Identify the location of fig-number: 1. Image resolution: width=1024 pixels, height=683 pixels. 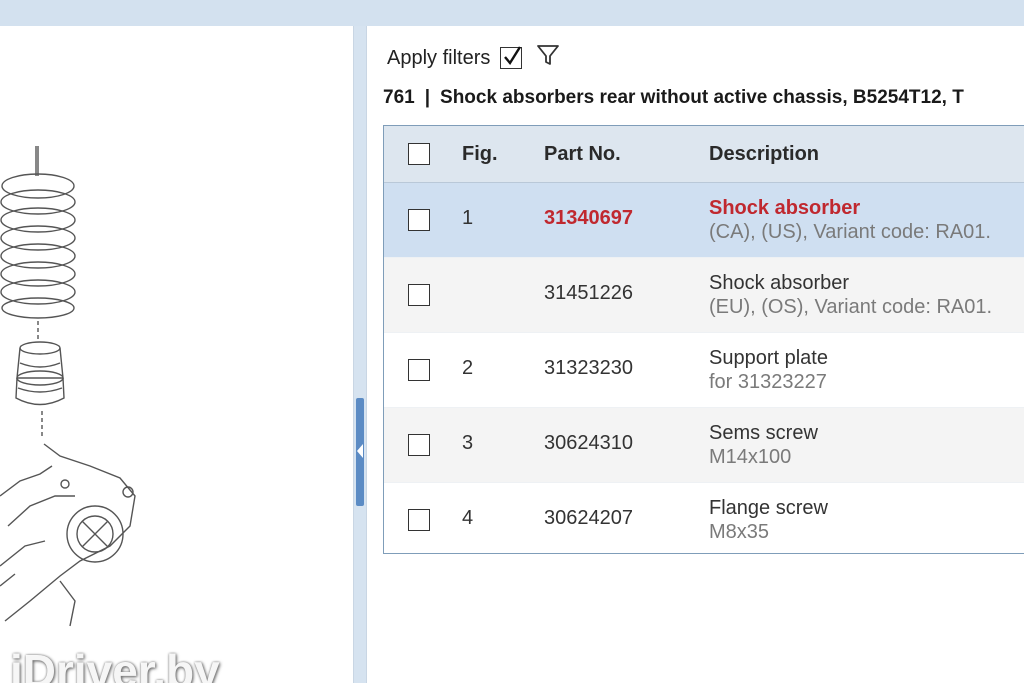
(468, 218).